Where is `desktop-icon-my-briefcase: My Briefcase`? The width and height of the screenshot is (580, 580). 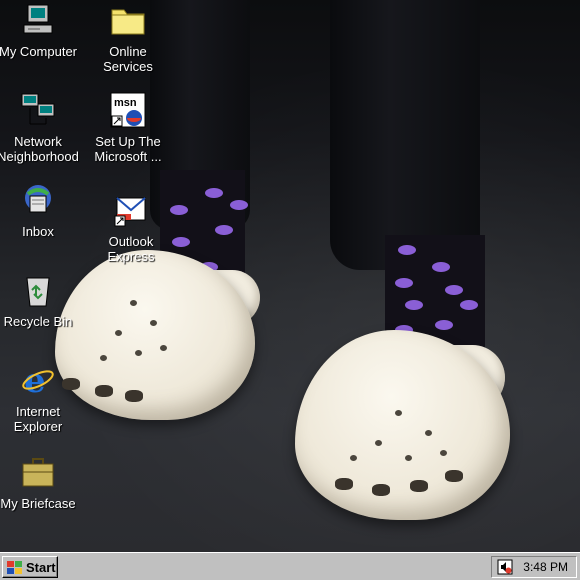 desktop-icon-my-briefcase: My Briefcase is located at coordinates (40, 482).